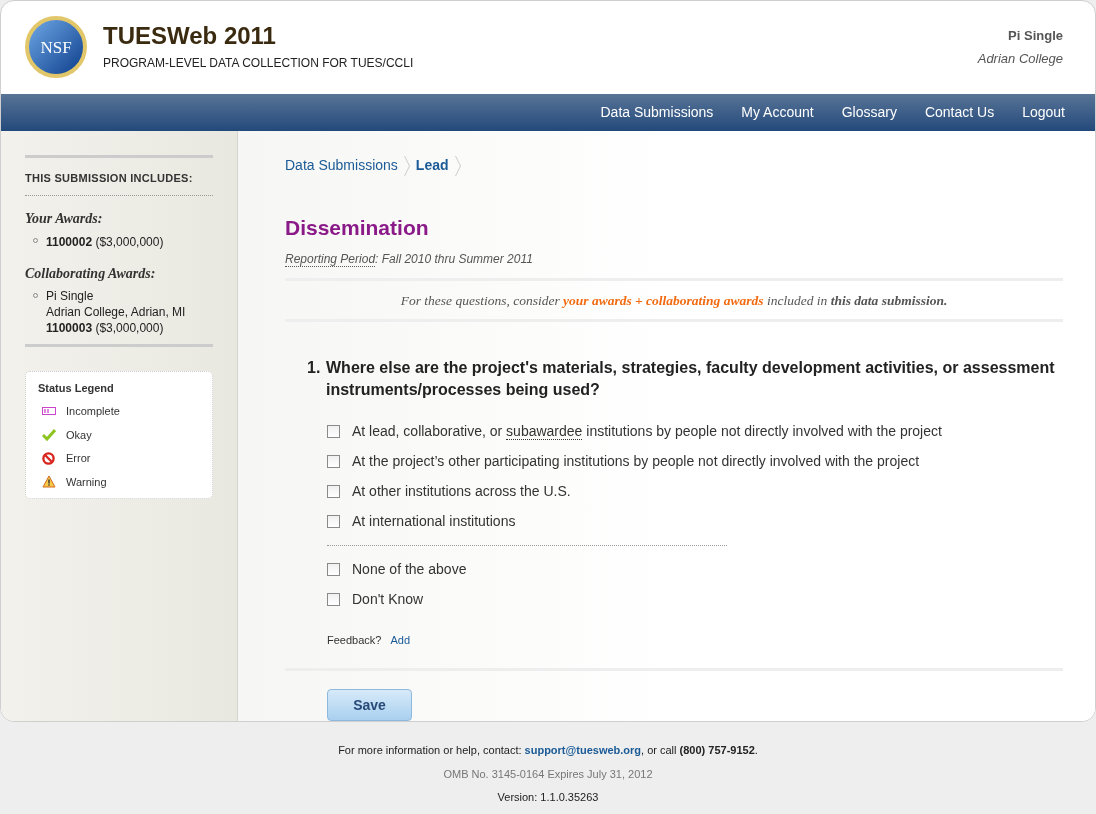 This screenshot has height=814, width=1096. I want to click on award-contact: Pi Single, so click(70, 295).